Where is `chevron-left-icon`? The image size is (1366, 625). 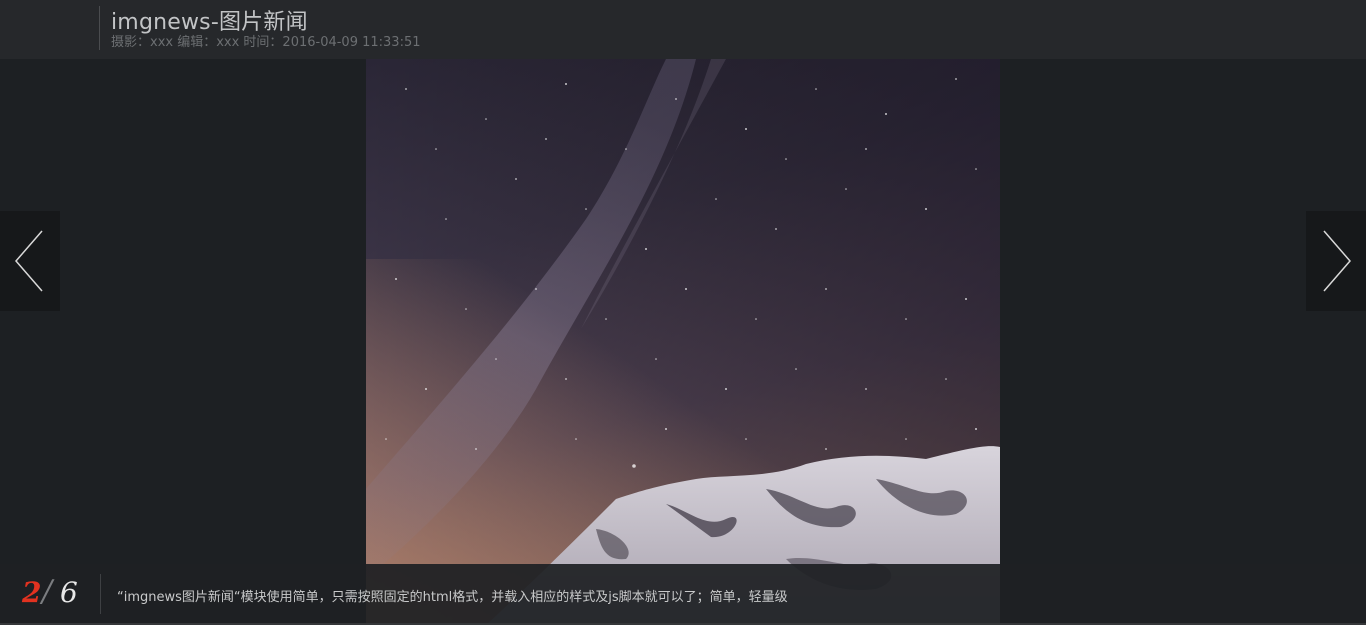
chevron-left-icon is located at coordinates (29, 261).